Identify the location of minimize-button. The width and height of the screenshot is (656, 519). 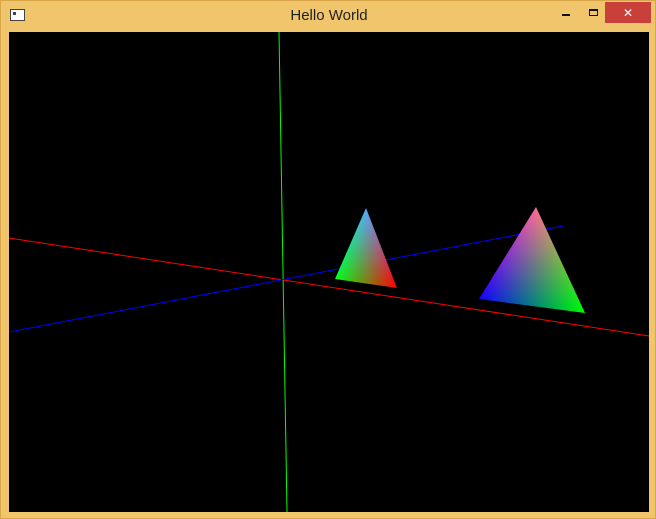
(566, 12).